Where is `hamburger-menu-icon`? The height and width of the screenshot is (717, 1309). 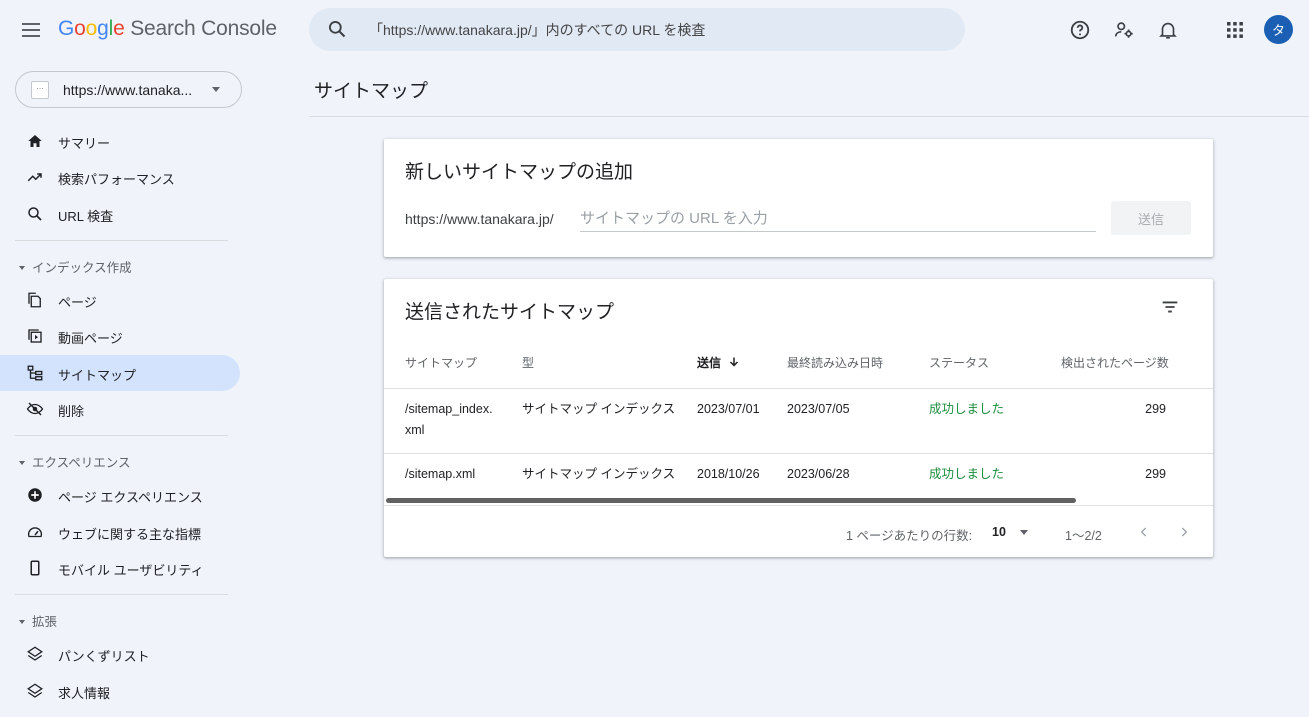
hamburger-menu-icon is located at coordinates (33, 30).